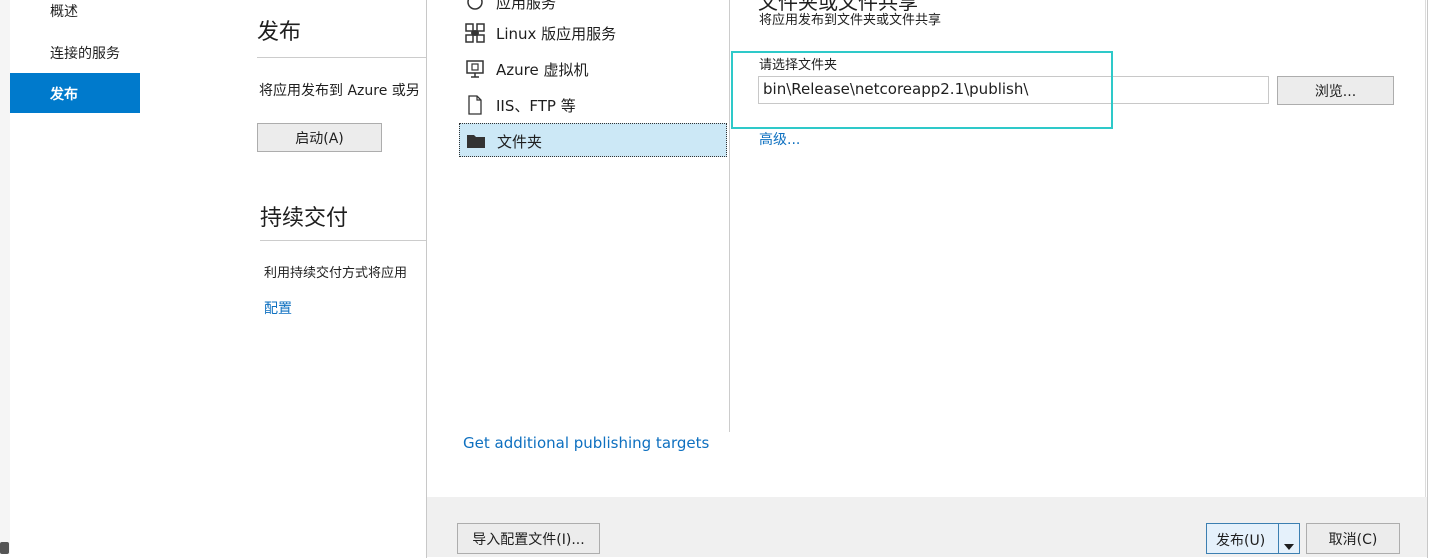 This screenshot has height=558, width=1451. What do you see at coordinates (1353, 538) in the screenshot?
I see `cancel-button: 取消(C)` at bounding box center [1353, 538].